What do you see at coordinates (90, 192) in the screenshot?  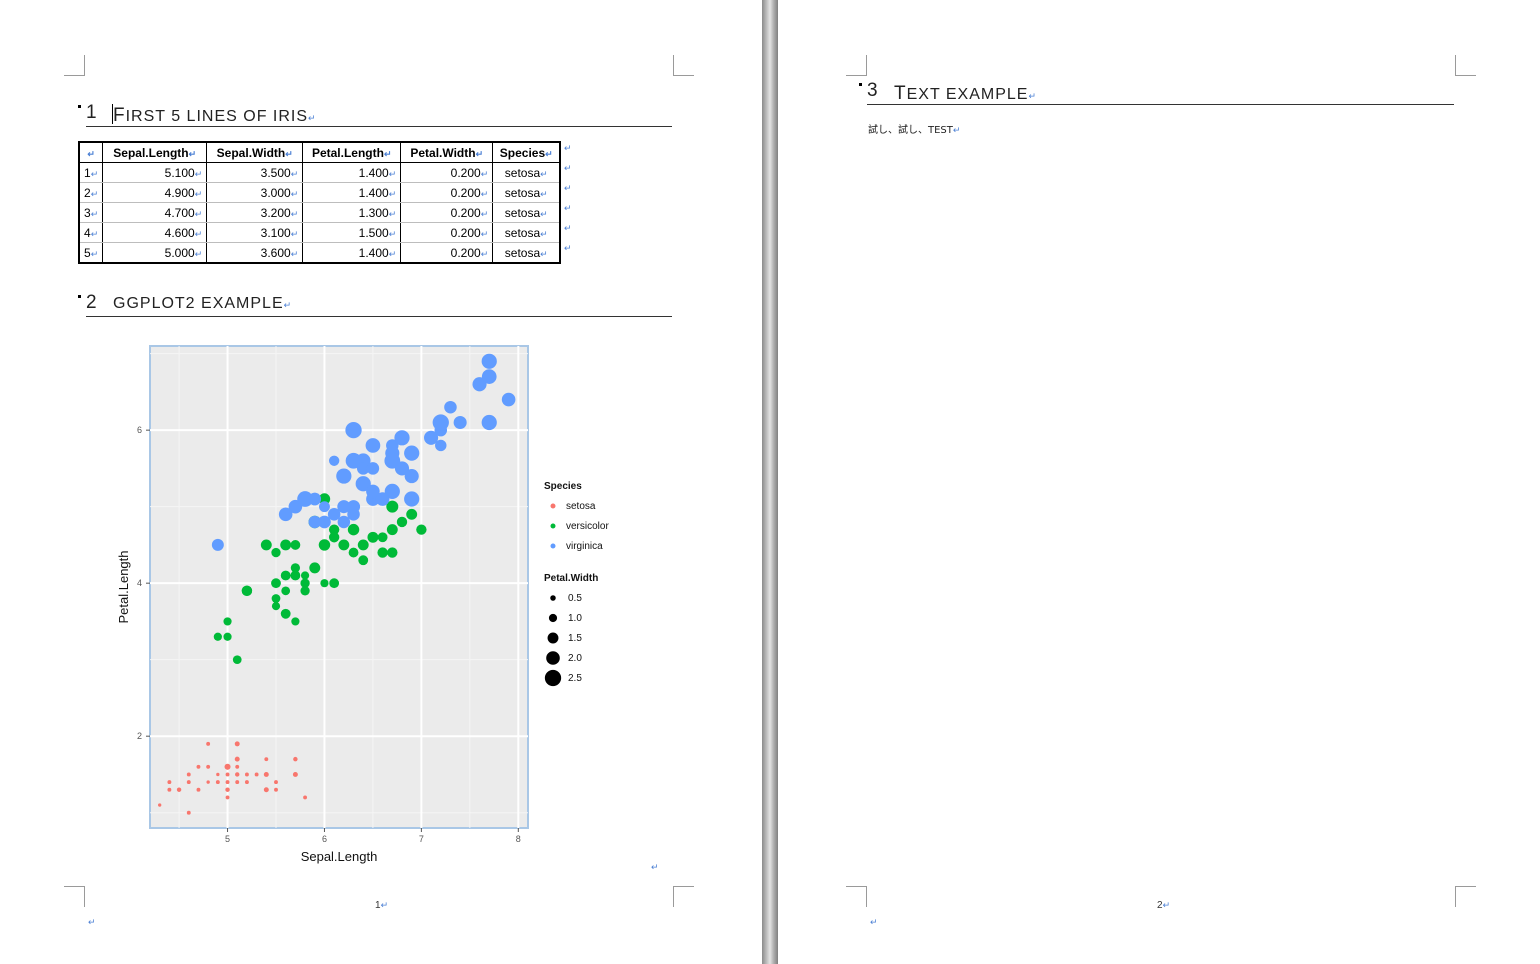 I see `table-cell: 2↵` at bounding box center [90, 192].